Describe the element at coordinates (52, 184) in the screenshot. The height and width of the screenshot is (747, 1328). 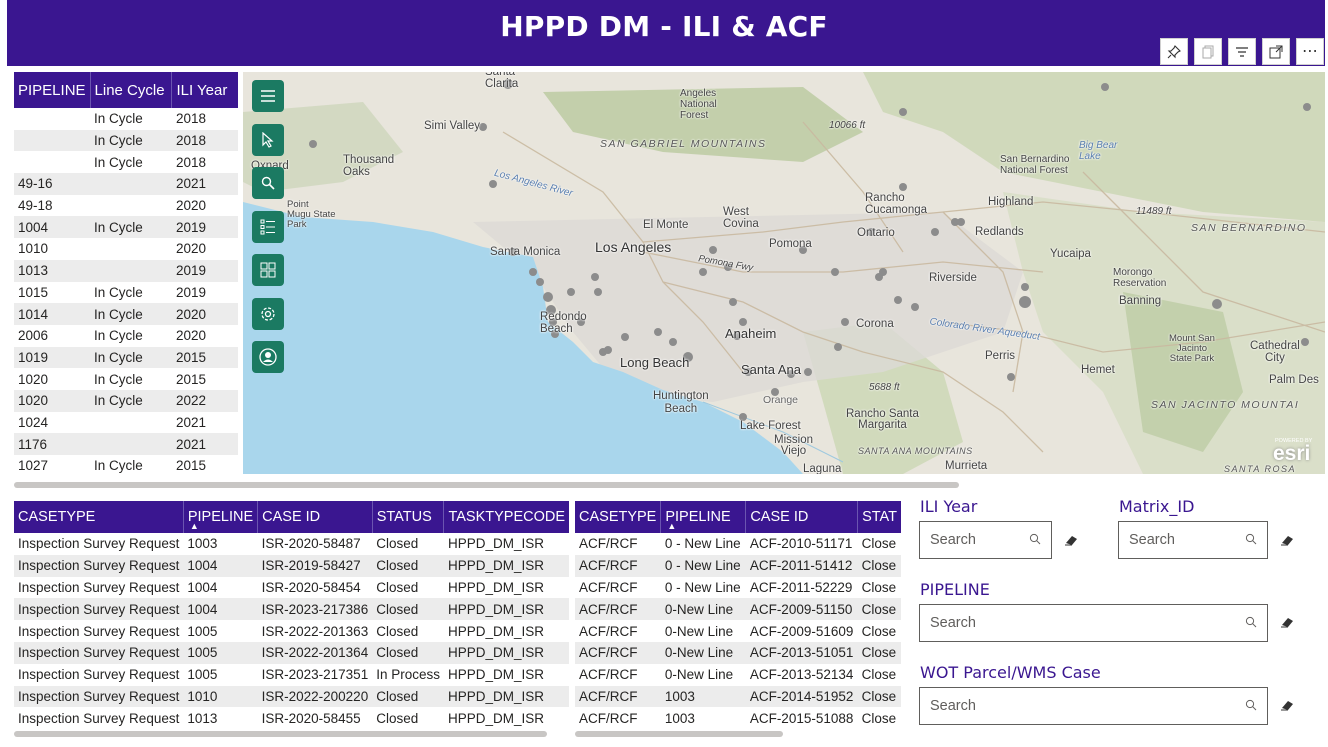
I see `table-cell: 49-16` at that location.